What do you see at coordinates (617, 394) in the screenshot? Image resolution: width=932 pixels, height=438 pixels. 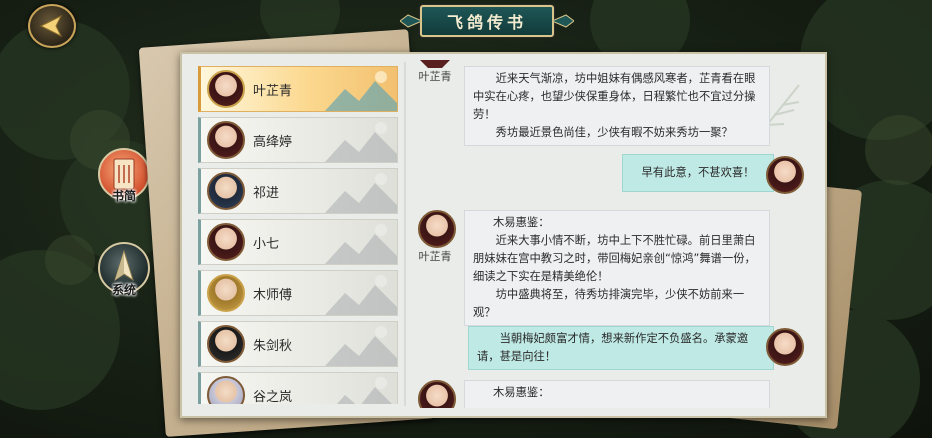 I see `message-bubble: 木易惠鉴：` at bounding box center [617, 394].